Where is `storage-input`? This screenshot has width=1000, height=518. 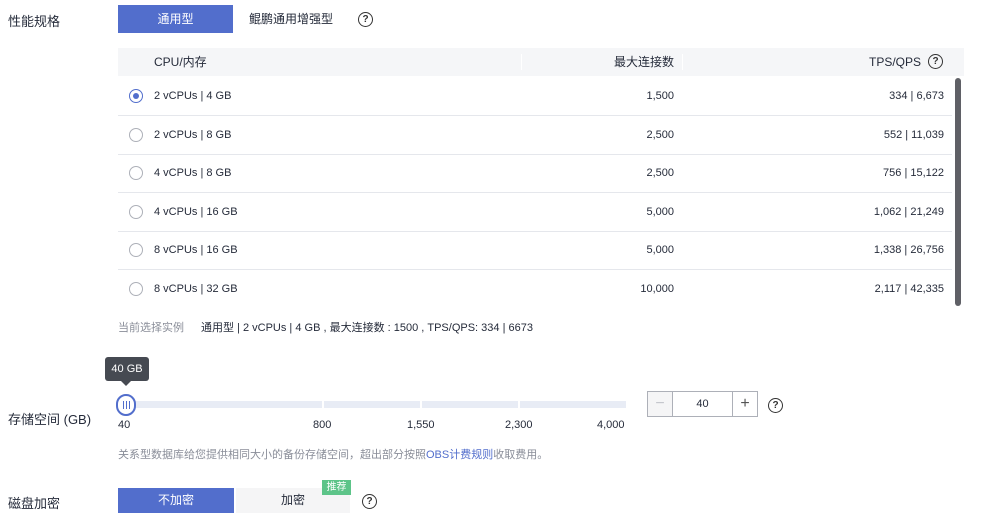
storage-input is located at coordinates (702, 404).